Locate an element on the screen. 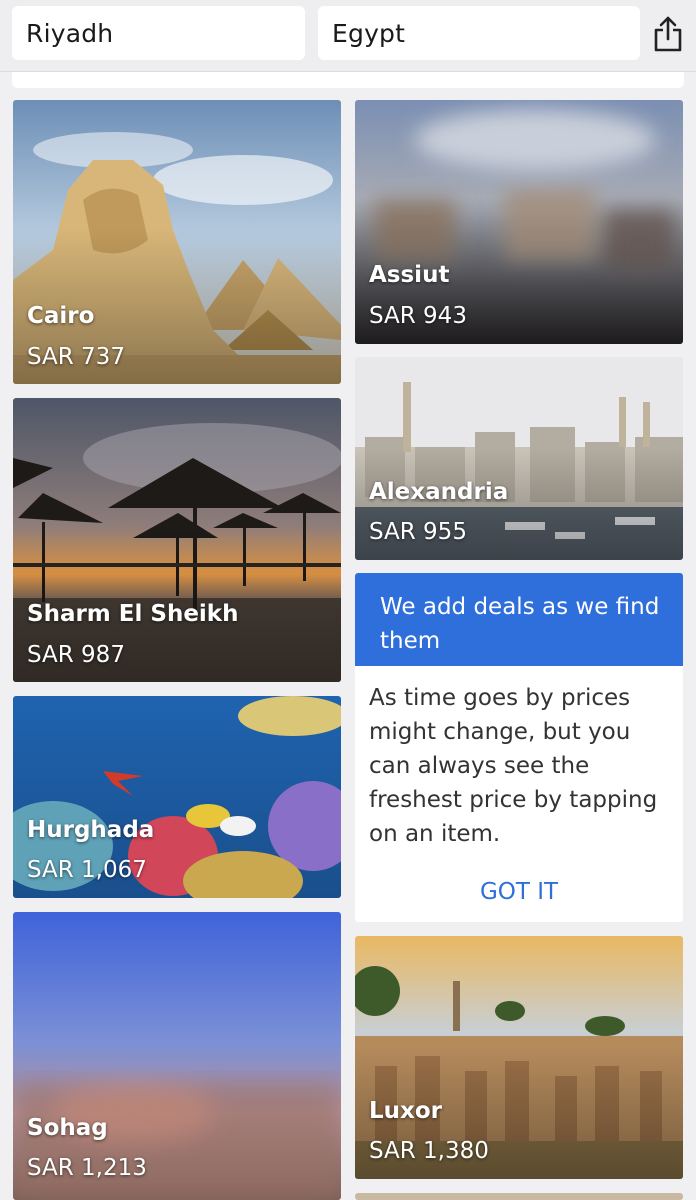 The height and width of the screenshot is (1200, 696). card-price: SAR 987 is located at coordinates (76, 655).